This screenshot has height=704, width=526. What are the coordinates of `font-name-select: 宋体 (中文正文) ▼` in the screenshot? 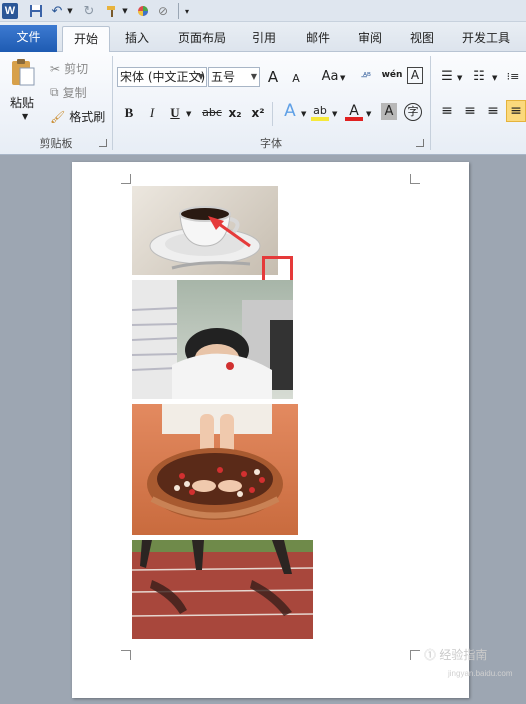 It's located at (162, 77).